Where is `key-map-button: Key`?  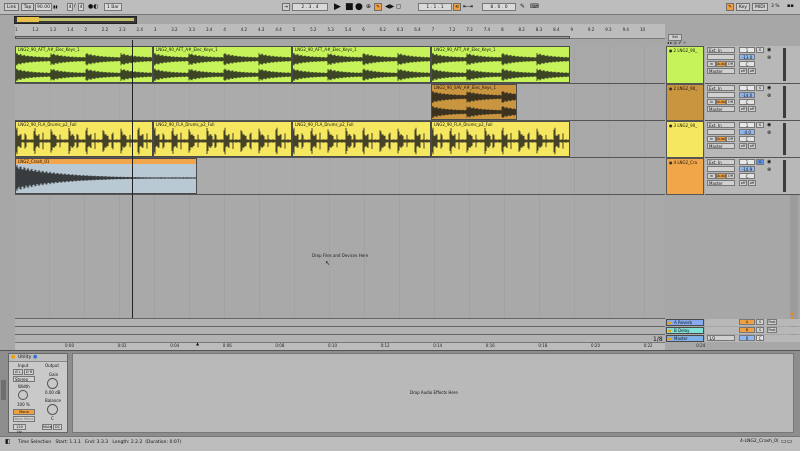 key-map-button: Key is located at coordinates (743, 7).